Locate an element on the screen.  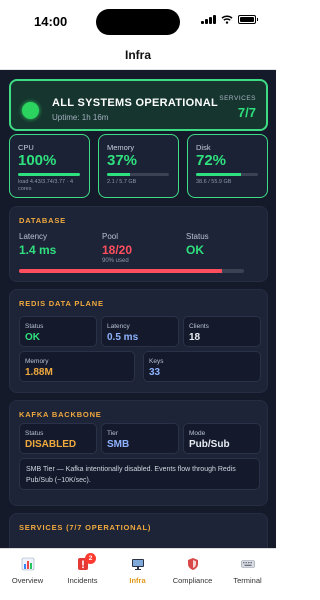
shield-icon is located at coordinates (192, 564).